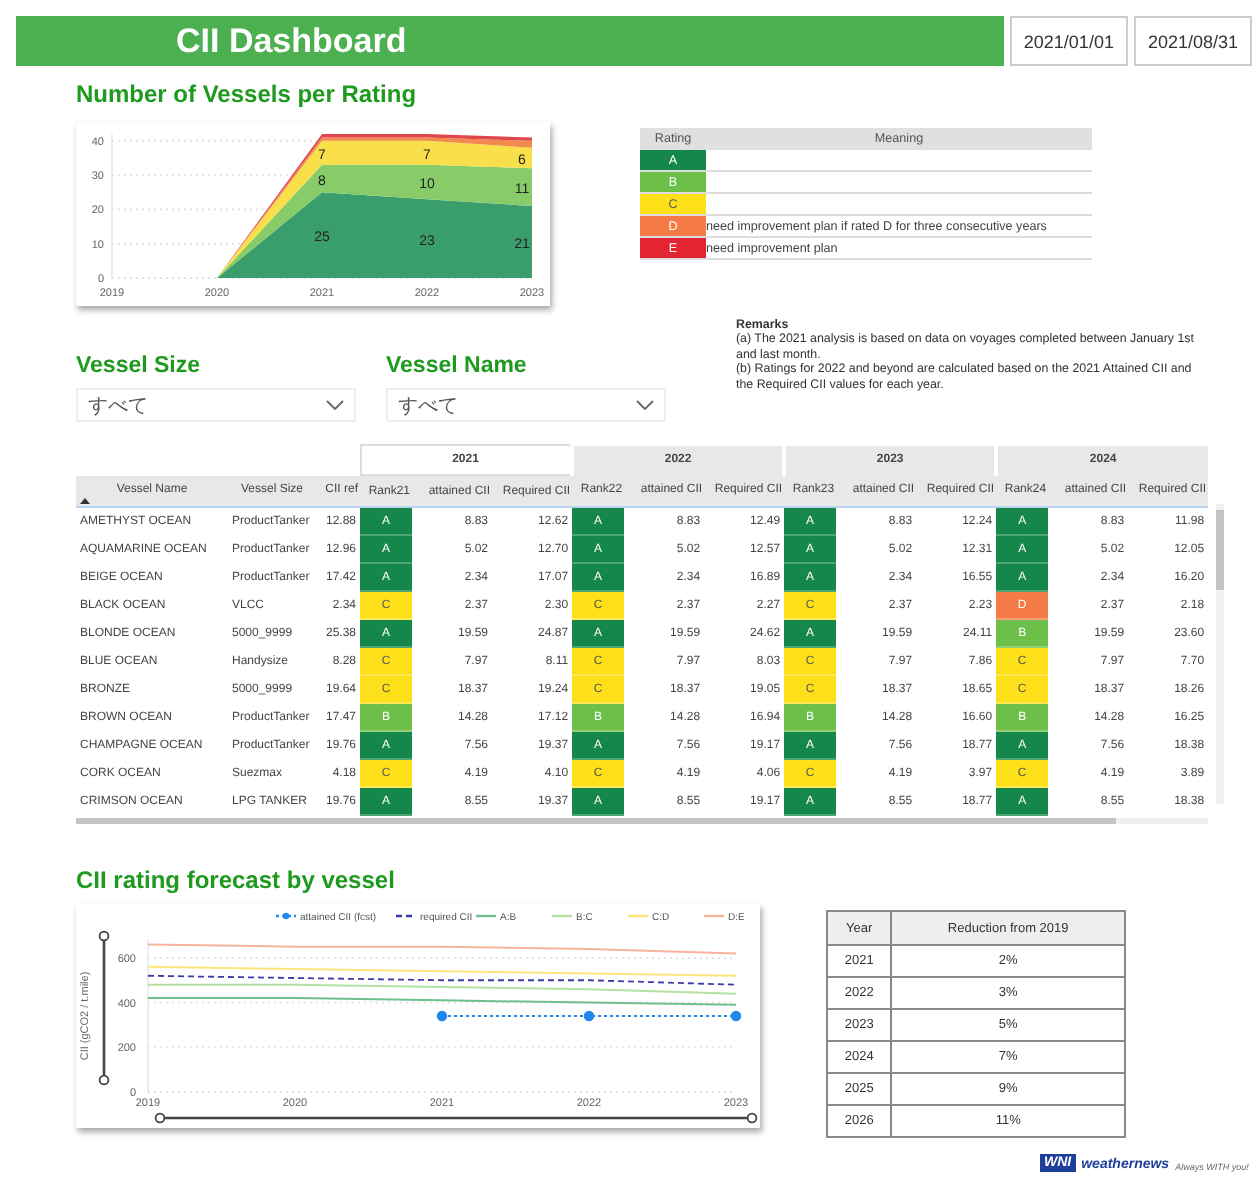 The height and width of the screenshot is (1198, 1258). What do you see at coordinates (139, 366) in the screenshot?
I see `filter-label: Vessel Size` at bounding box center [139, 366].